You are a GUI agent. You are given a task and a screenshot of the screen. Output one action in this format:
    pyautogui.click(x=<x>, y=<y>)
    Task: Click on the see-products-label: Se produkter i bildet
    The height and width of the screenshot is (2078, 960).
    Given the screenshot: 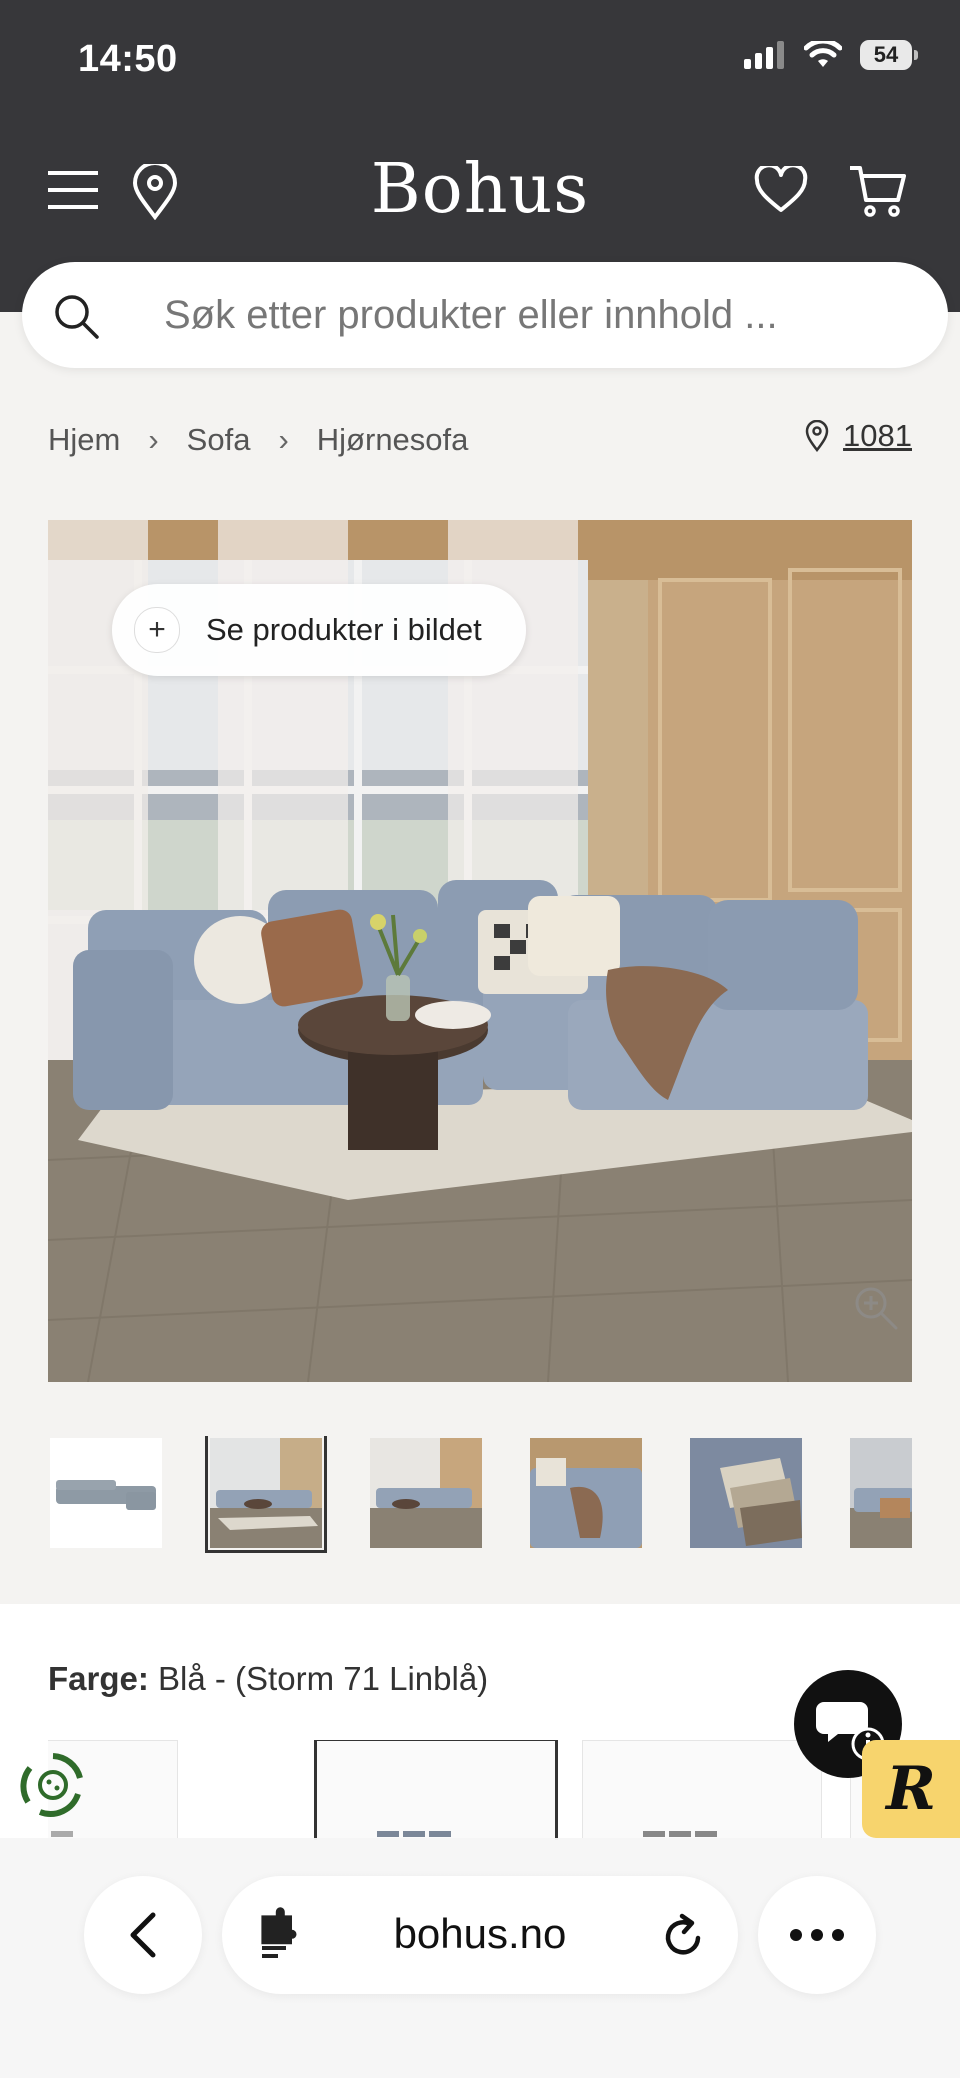 What is the action you would take?
    pyautogui.click(x=344, y=629)
    